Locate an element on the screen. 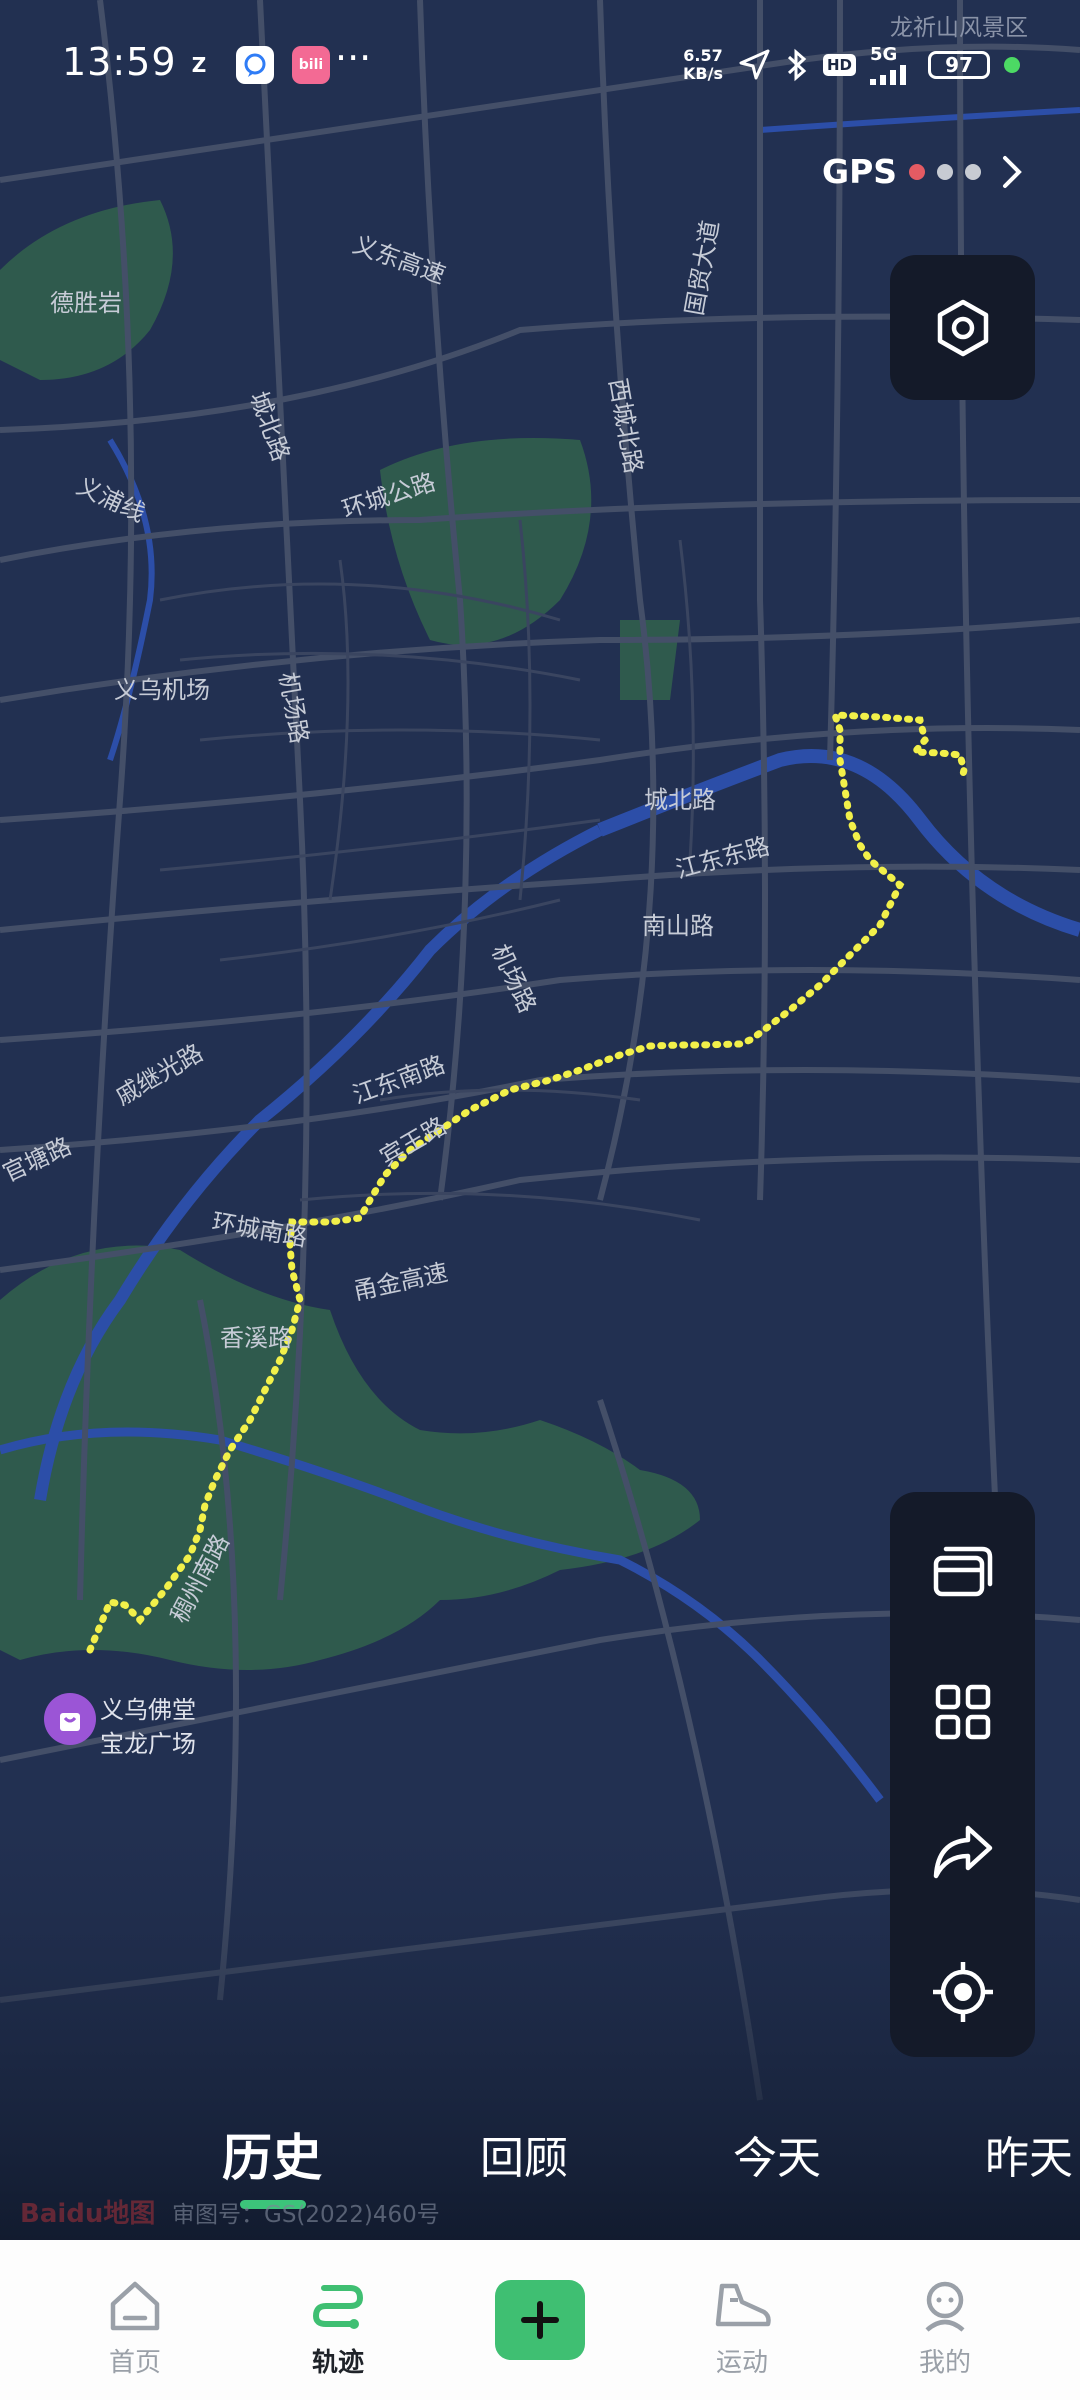  settings-hexagon-icon is located at coordinates (962, 327).